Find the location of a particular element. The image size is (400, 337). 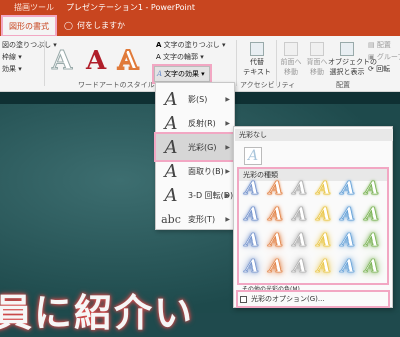

text-effects-button: A 文字の効果 ▾ is located at coordinates (182, 74).